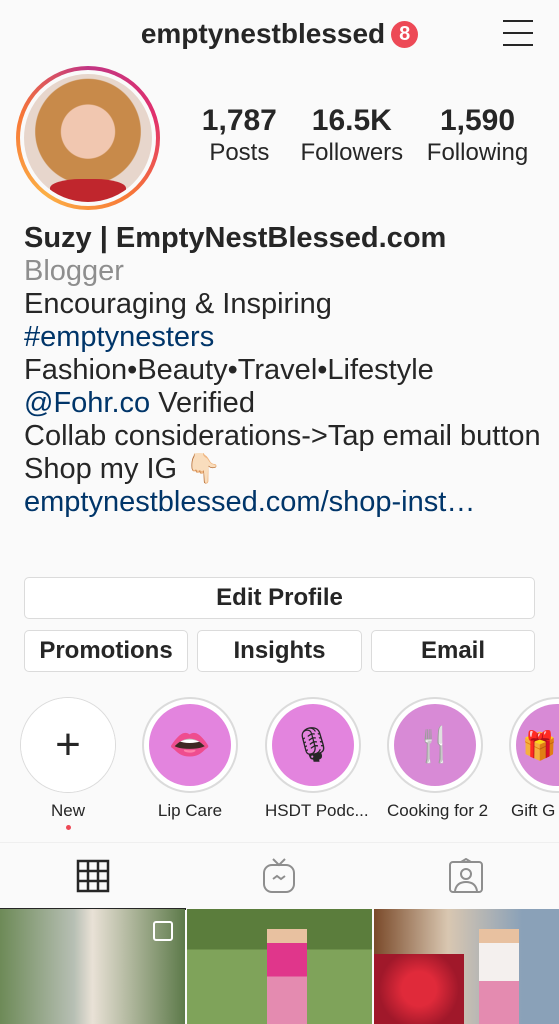 This screenshot has height=1024, width=559. I want to click on username: emptynestblessed, so click(263, 34).